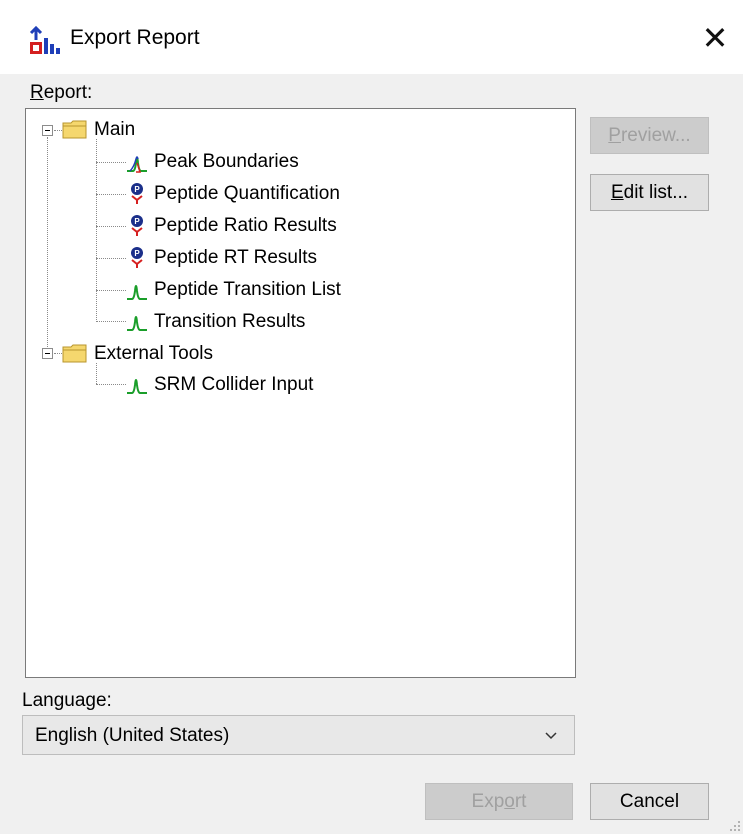  I want to click on edit-list-mnemonic: E, so click(617, 192).